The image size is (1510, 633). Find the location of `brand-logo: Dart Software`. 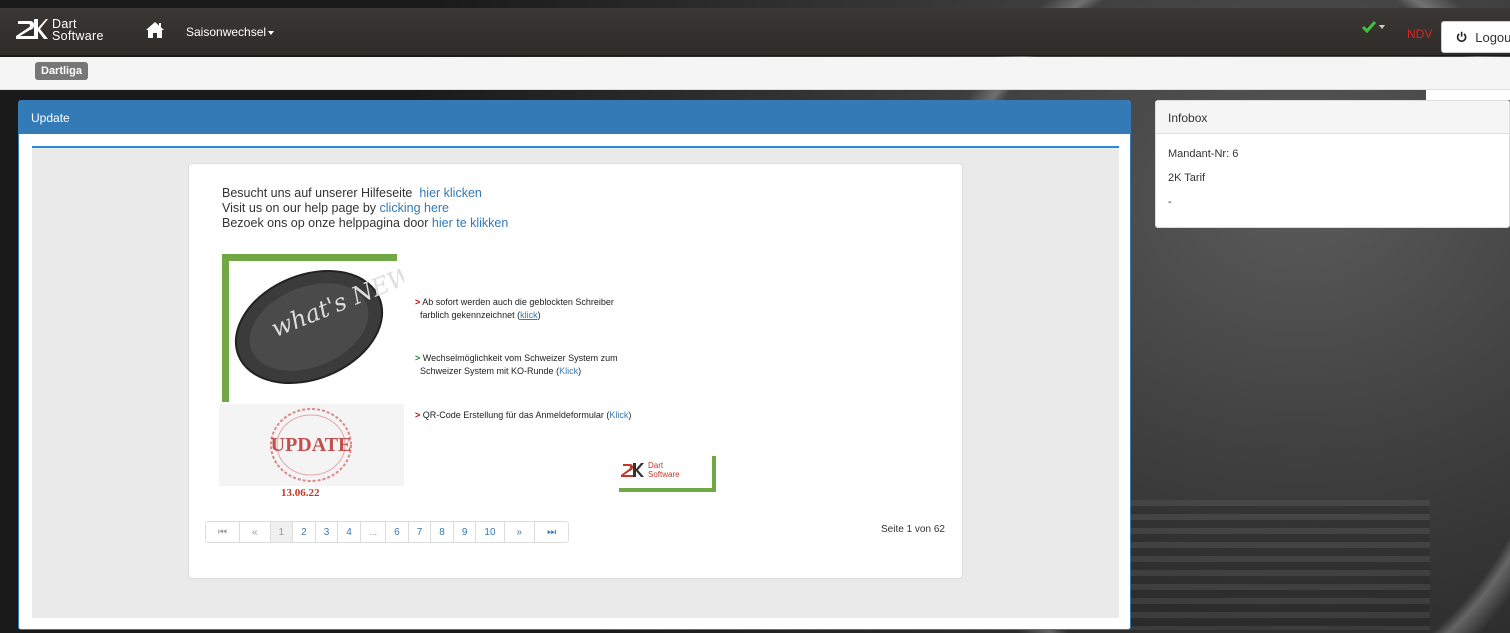

brand-logo: Dart Software is located at coordinates (60, 30).